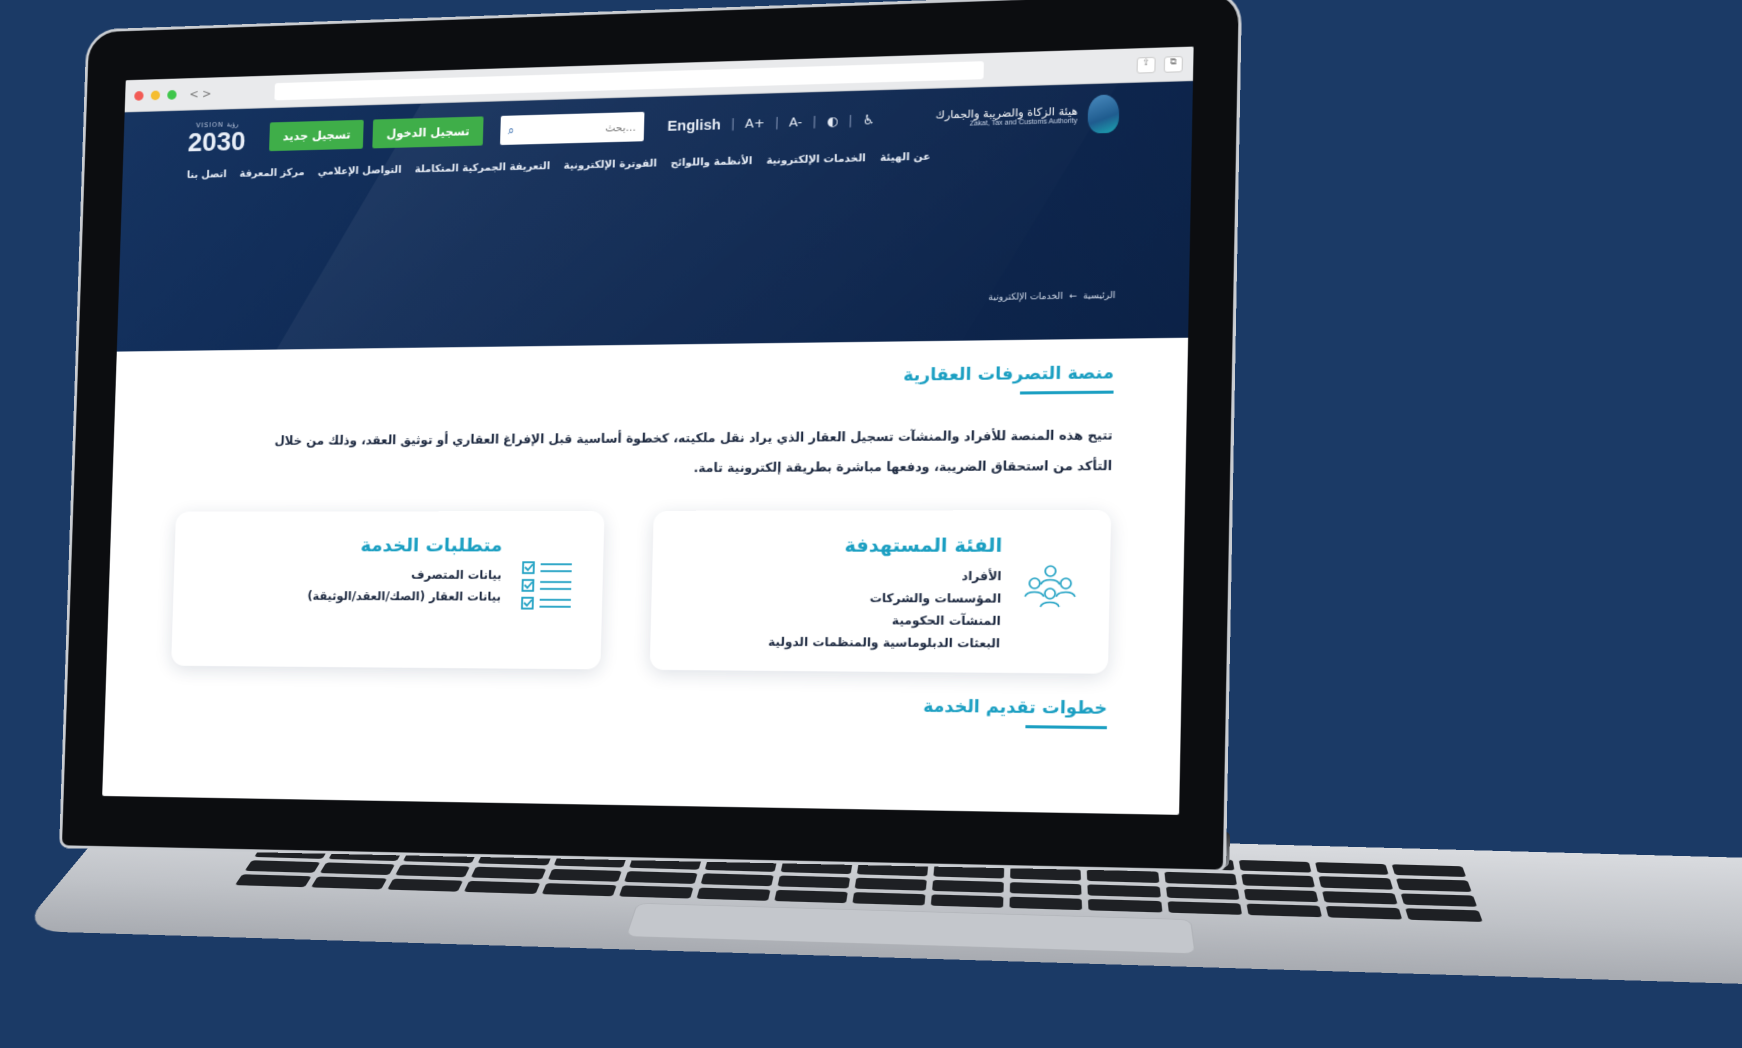  Describe the element at coordinates (796, 122) in the screenshot. I see `font-decrease-button: A-` at that location.